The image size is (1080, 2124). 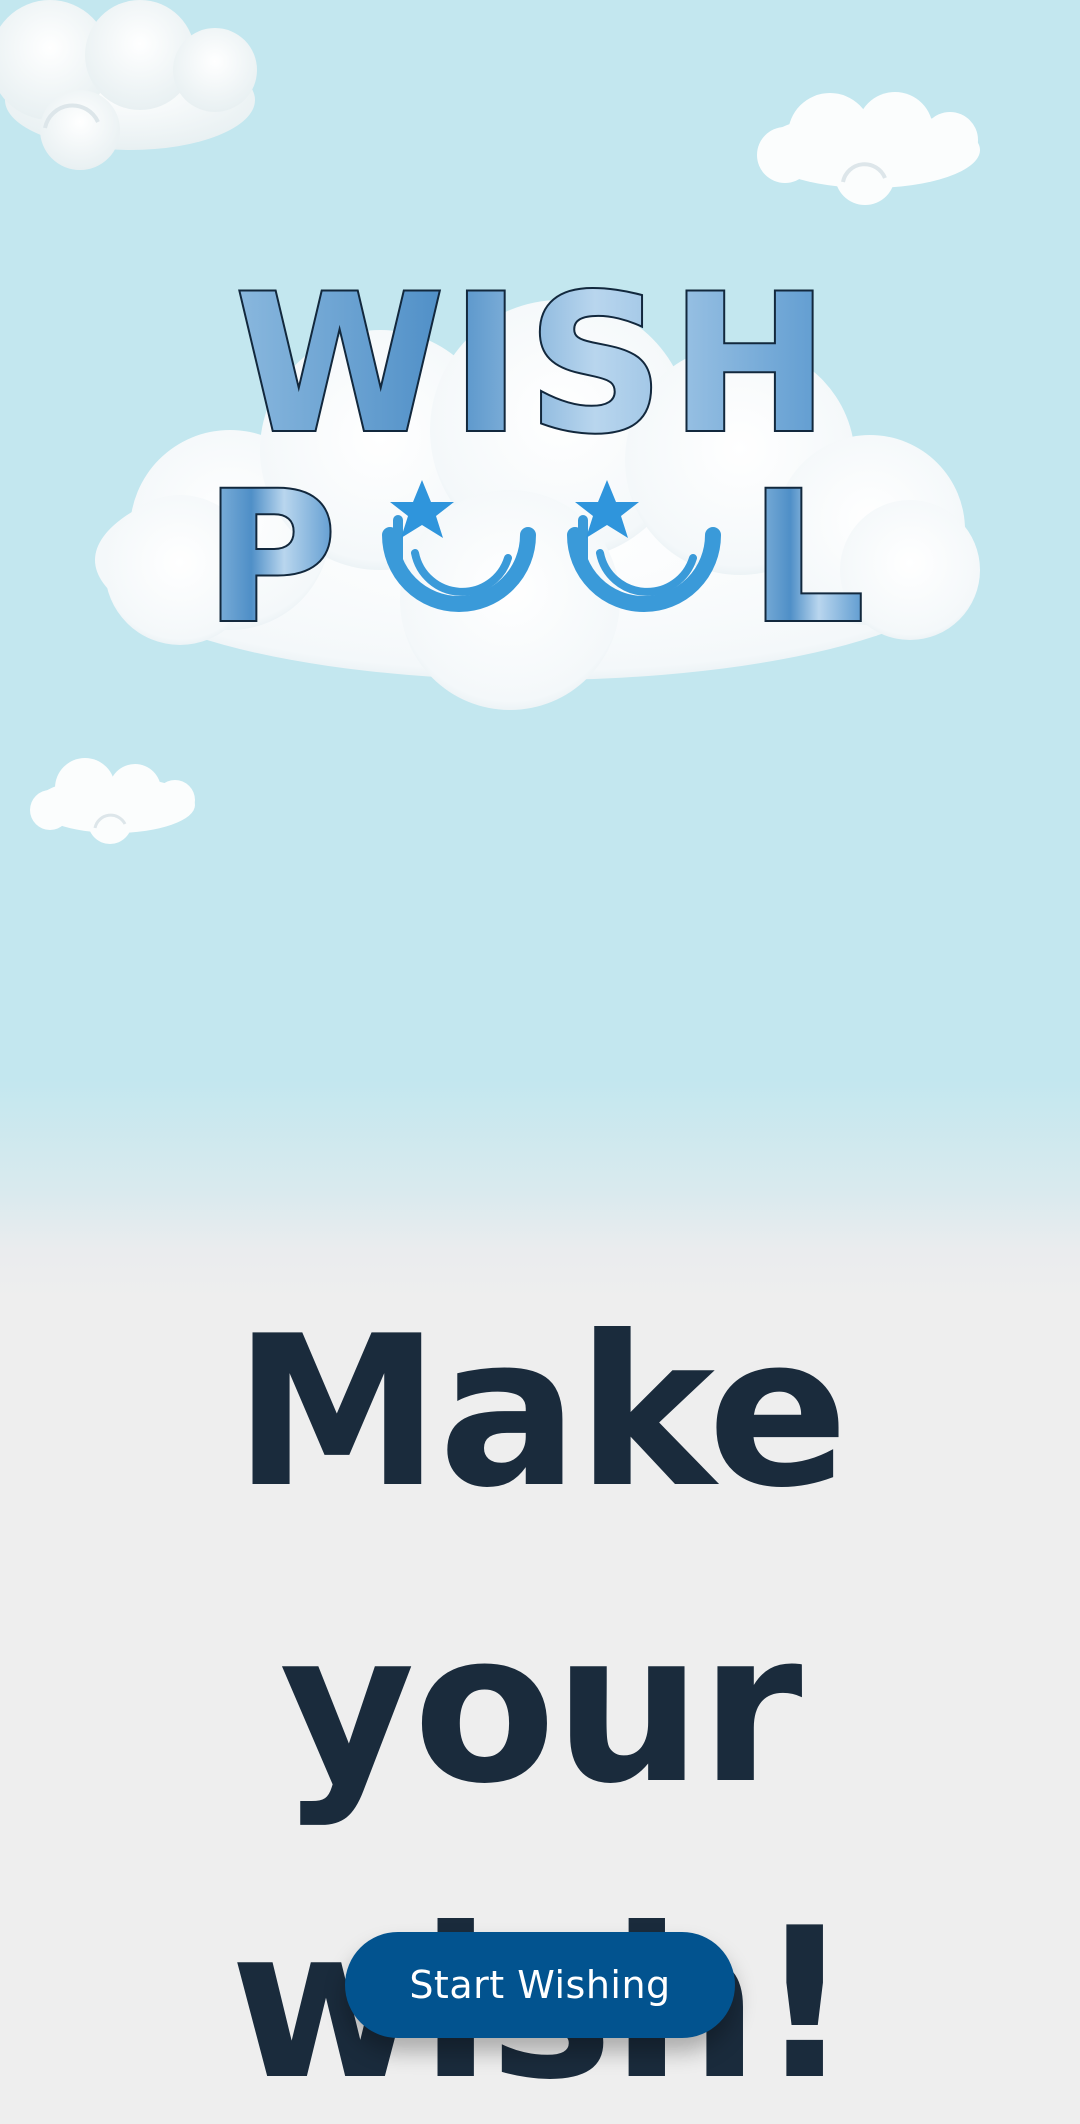 What do you see at coordinates (271, 558) in the screenshot?
I see `logo-p-letter: P` at bounding box center [271, 558].